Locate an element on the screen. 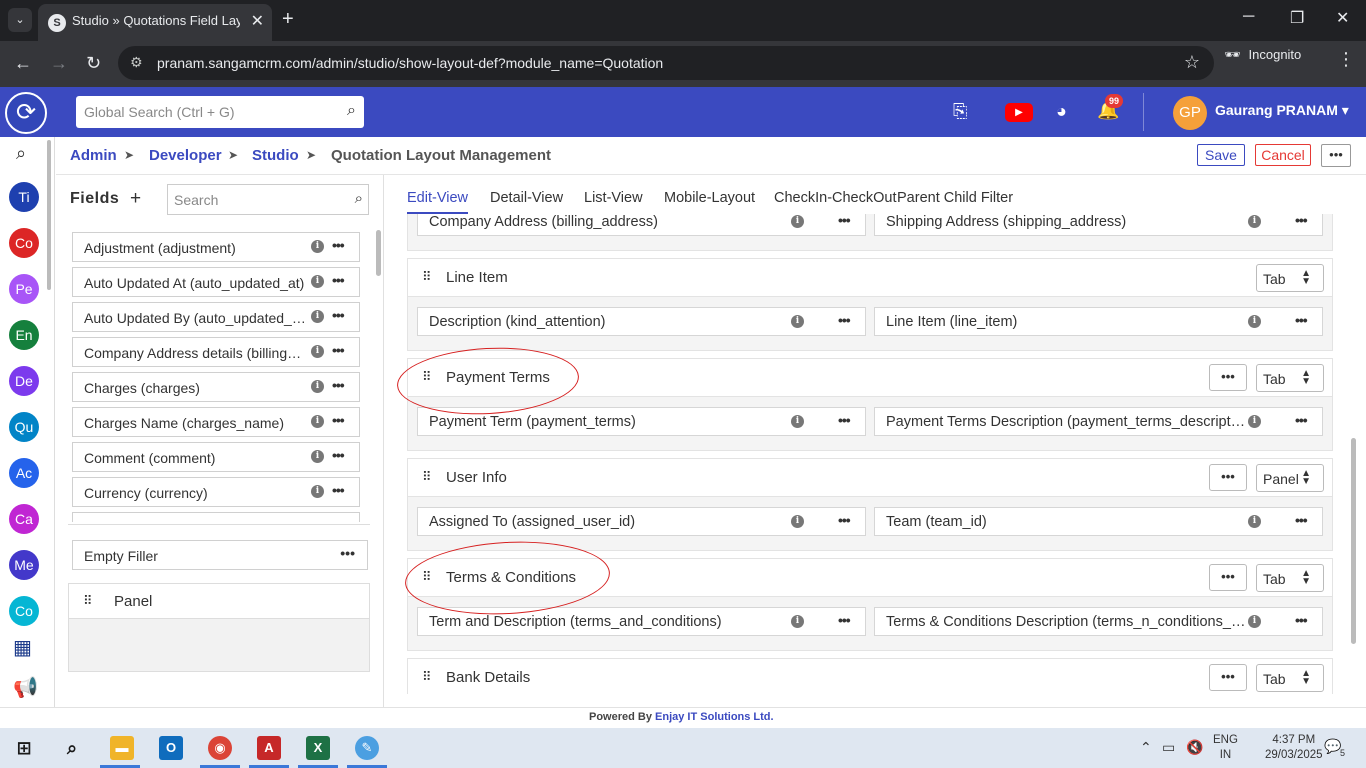 The image size is (1366, 768). layout-field-cell: Company Address (billing_address) i ••• is located at coordinates (641, 225).